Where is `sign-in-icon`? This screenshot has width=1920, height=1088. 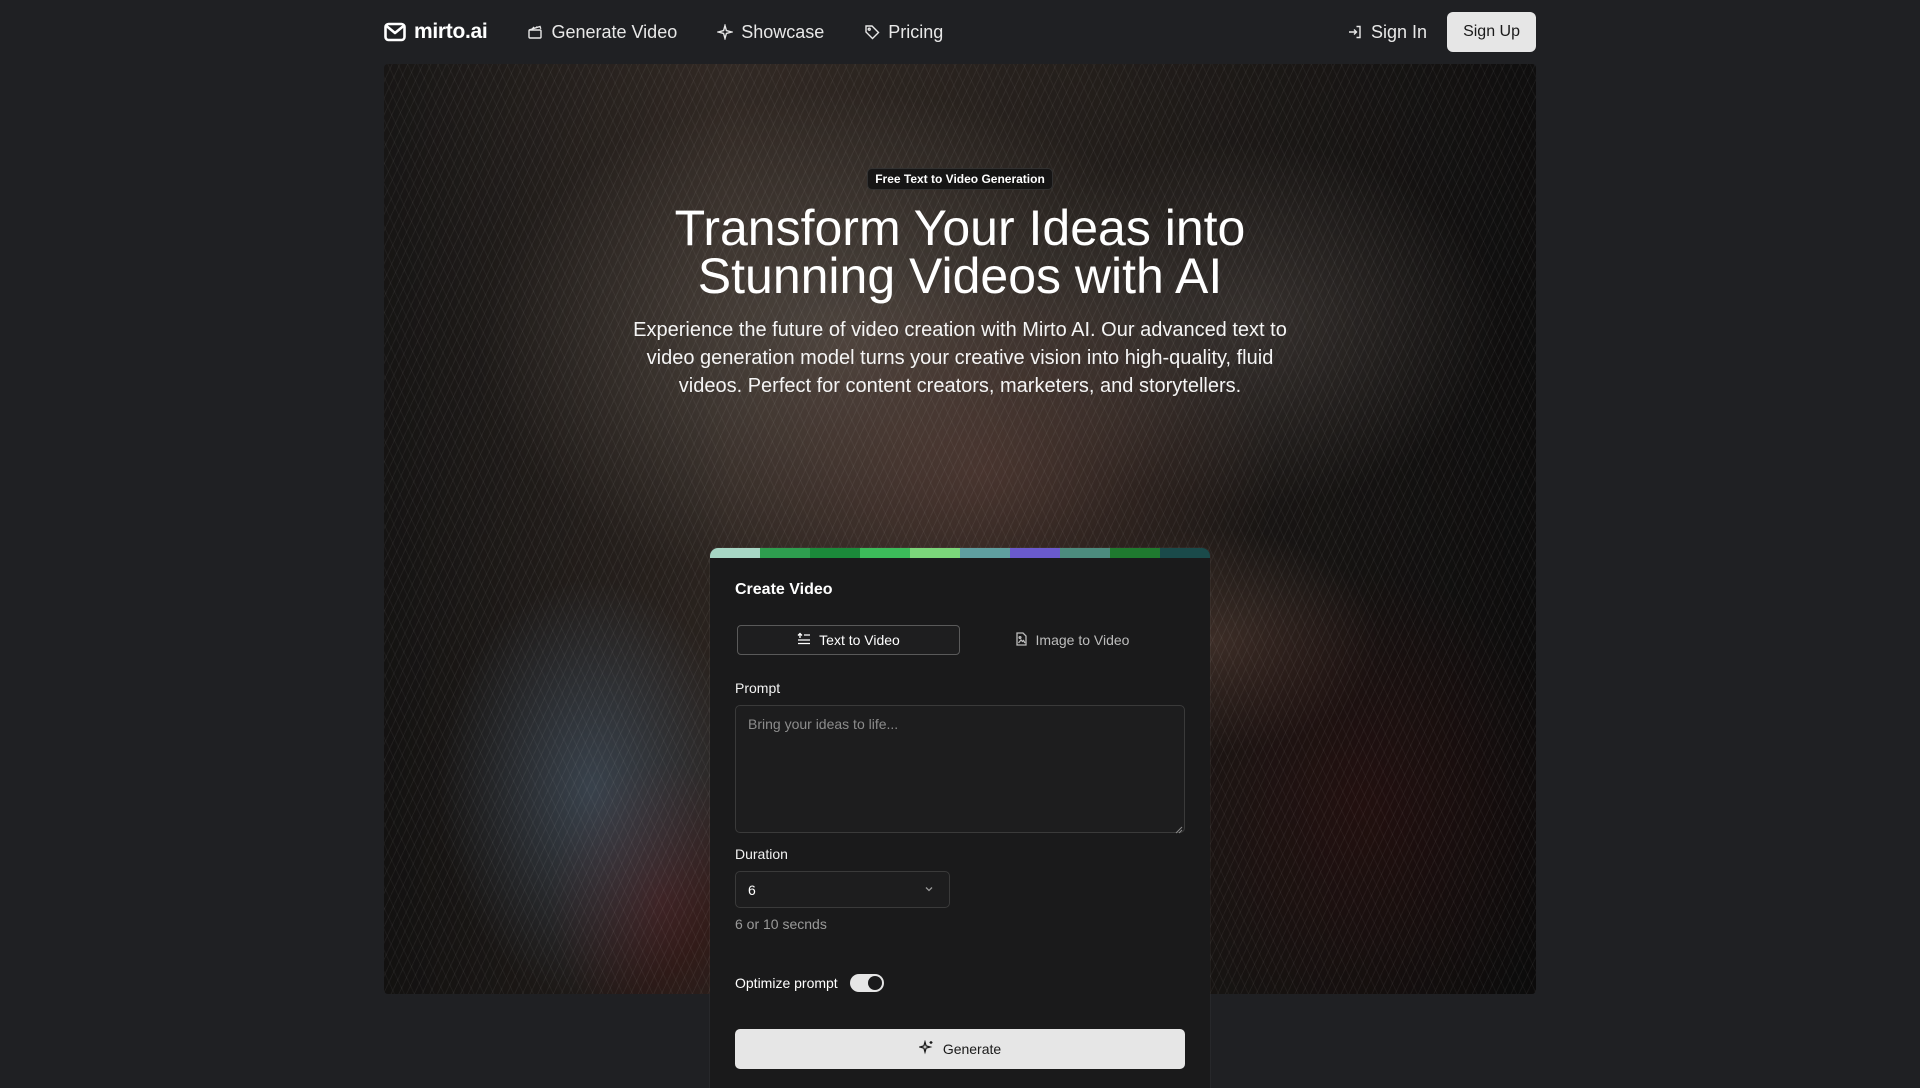
sign-in-icon is located at coordinates (1355, 32).